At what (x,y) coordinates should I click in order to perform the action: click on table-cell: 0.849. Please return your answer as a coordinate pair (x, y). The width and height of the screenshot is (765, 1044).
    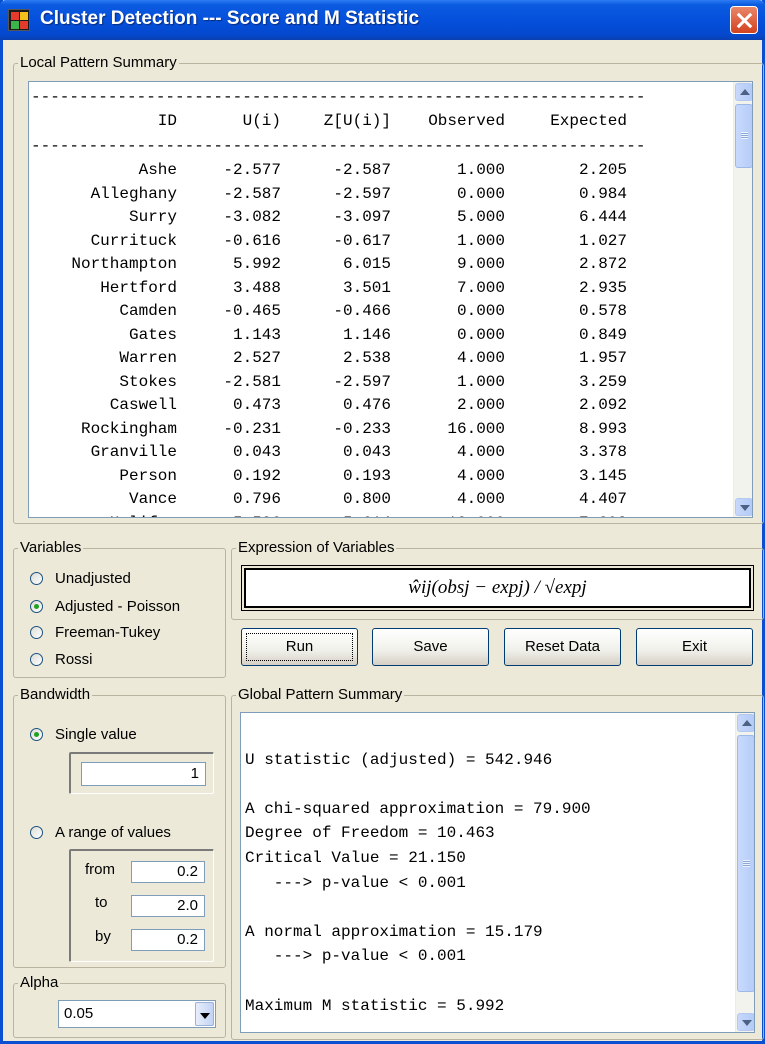
    Looking at the image, I should click on (602, 334).